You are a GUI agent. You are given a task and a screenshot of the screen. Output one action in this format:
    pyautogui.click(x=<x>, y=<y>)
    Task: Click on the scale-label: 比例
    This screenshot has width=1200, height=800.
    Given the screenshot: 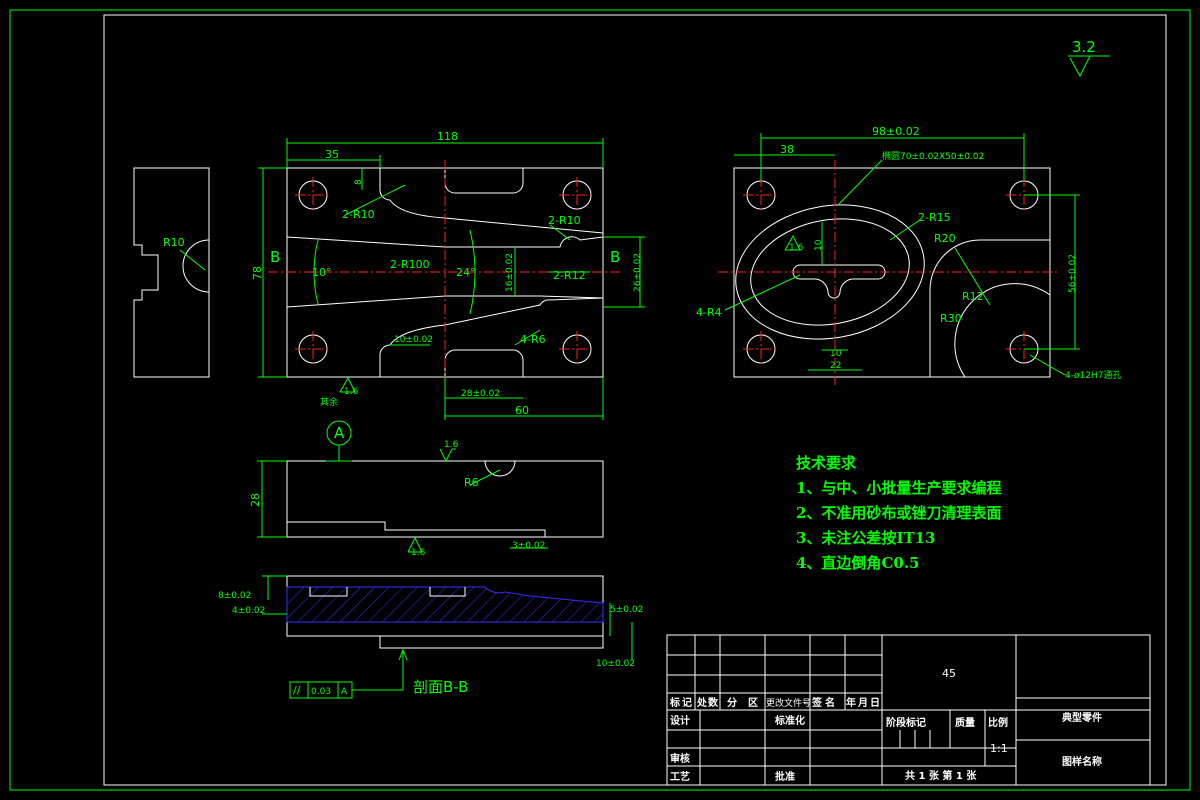 What is the action you would take?
    pyautogui.click(x=998, y=722)
    